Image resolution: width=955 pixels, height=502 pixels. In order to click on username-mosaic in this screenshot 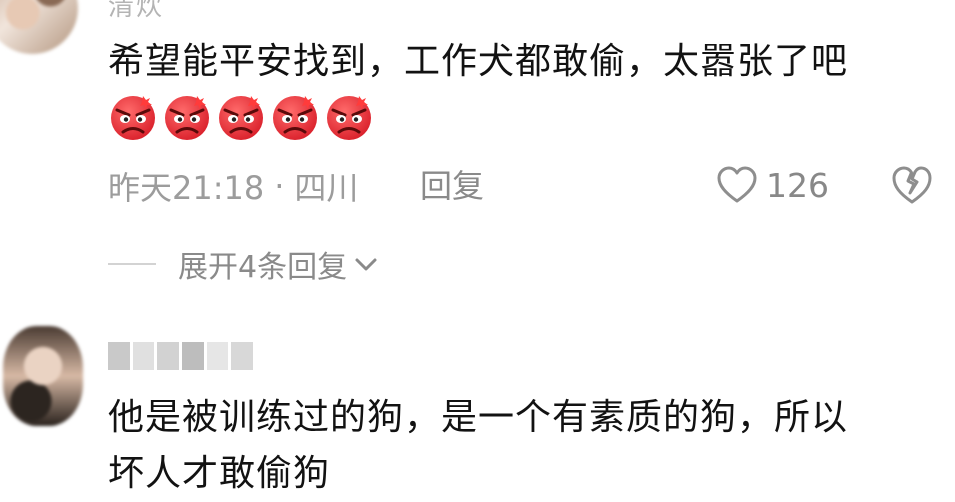, I will do `click(181, 353)`.